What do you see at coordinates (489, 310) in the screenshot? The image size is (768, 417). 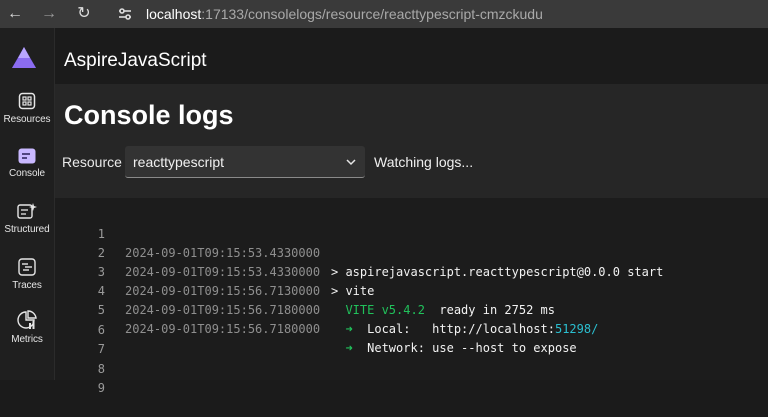 I see `ready-text: ready in 2752 ms` at bounding box center [489, 310].